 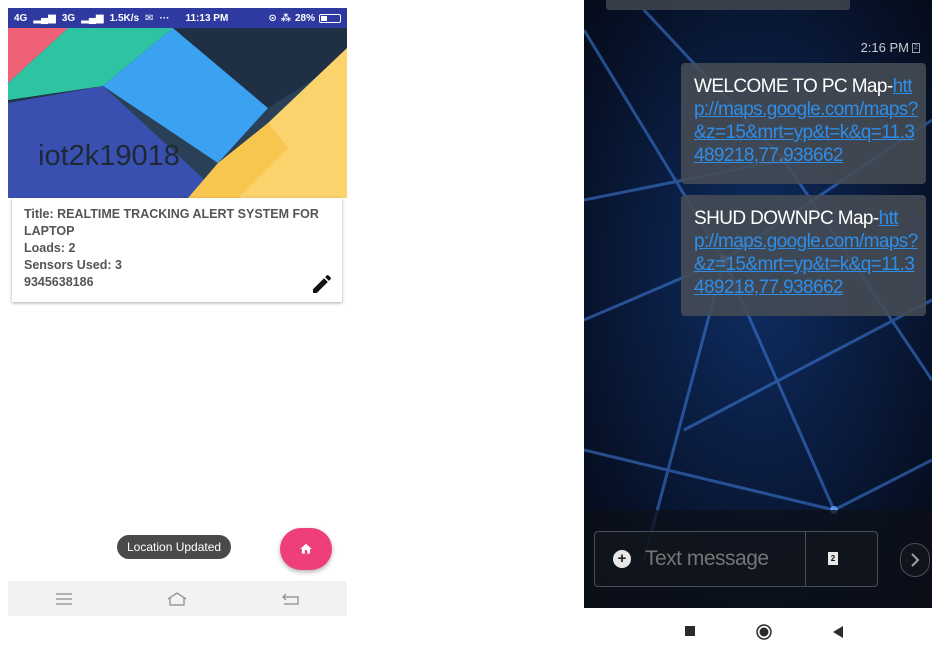 I want to click on card-loads: Loads: 2, so click(x=50, y=248).